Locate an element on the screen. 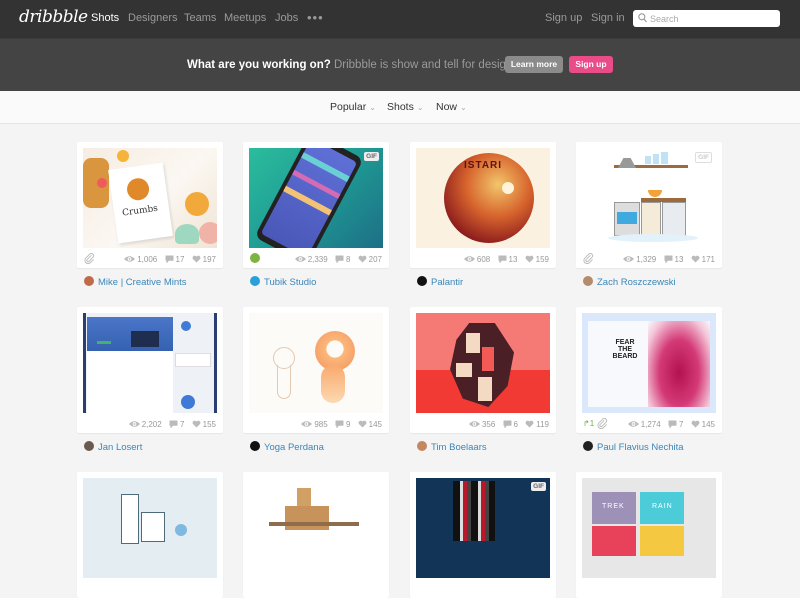  shot-author: Tubik Studio is located at coordinates (283, 282).